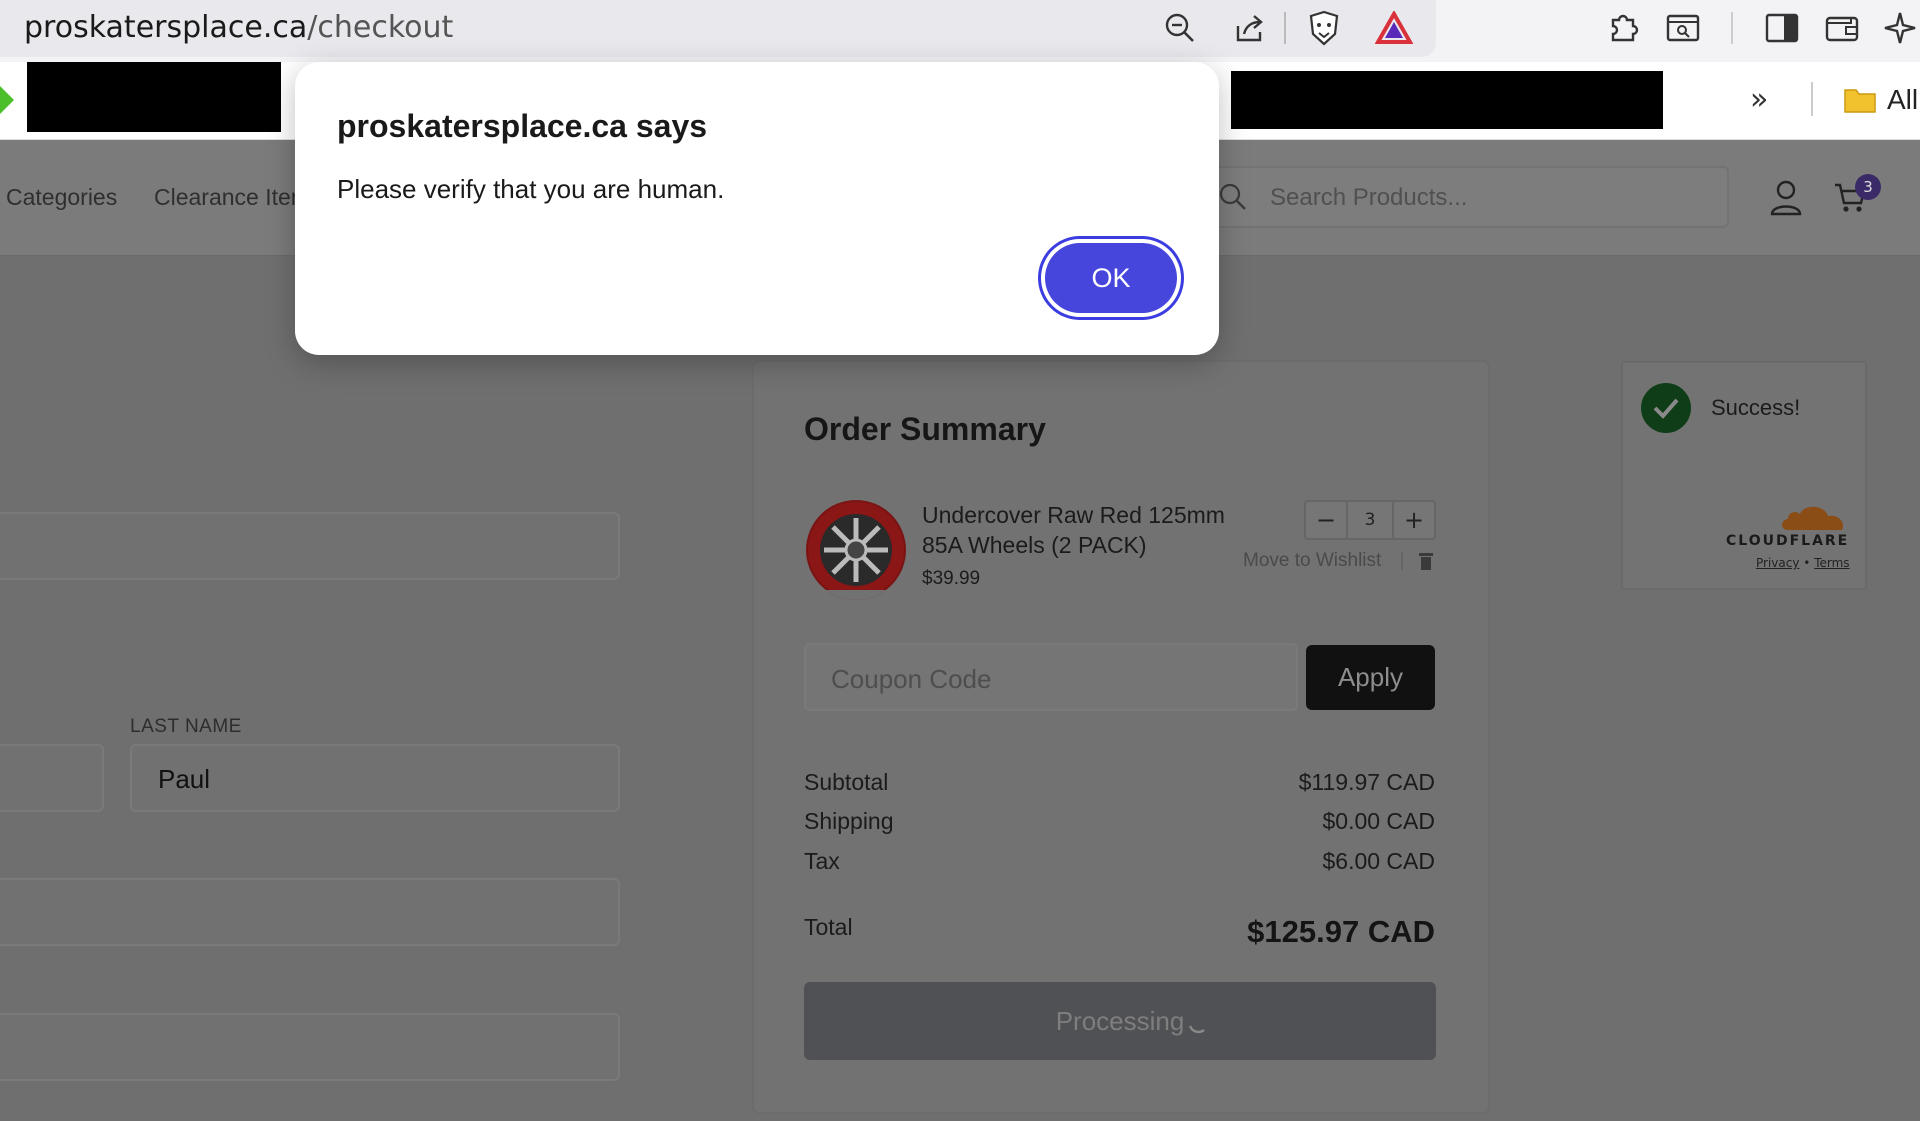 The width and height of the screenshot is (1920, 1121). I want to click on apply-coupon-button: Apply, so click(1370, 677).